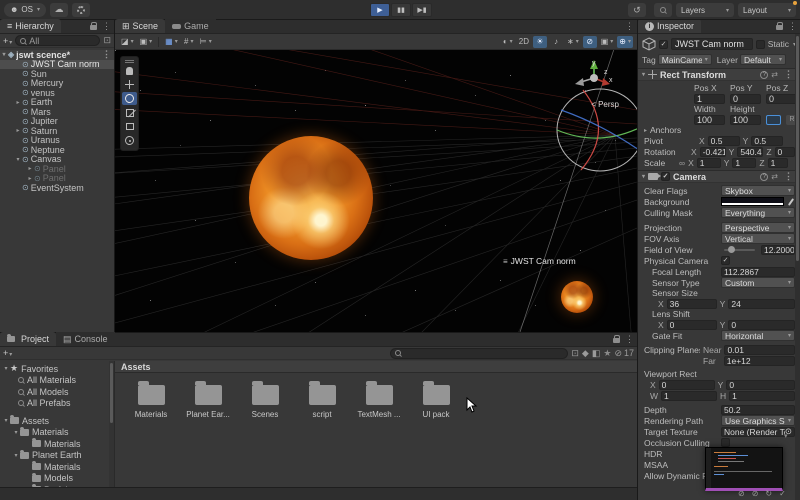  Describe the element at coordinates (624, 353) in the screenshot. I see `hidden-items-toggle: ⊘ 17` at that location.